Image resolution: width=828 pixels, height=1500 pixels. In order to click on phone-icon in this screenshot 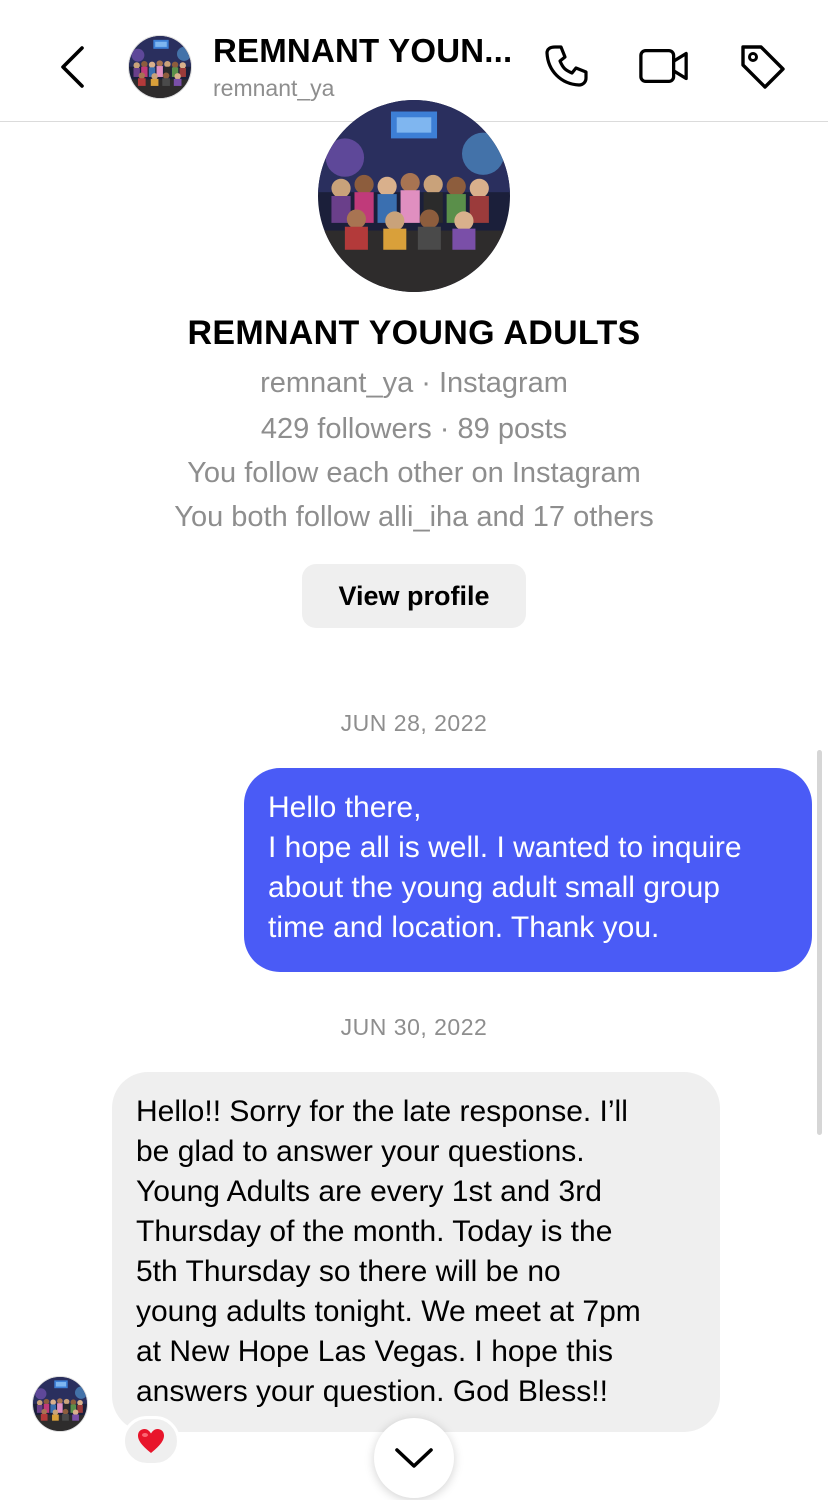, I will do `click(566, 66)`.